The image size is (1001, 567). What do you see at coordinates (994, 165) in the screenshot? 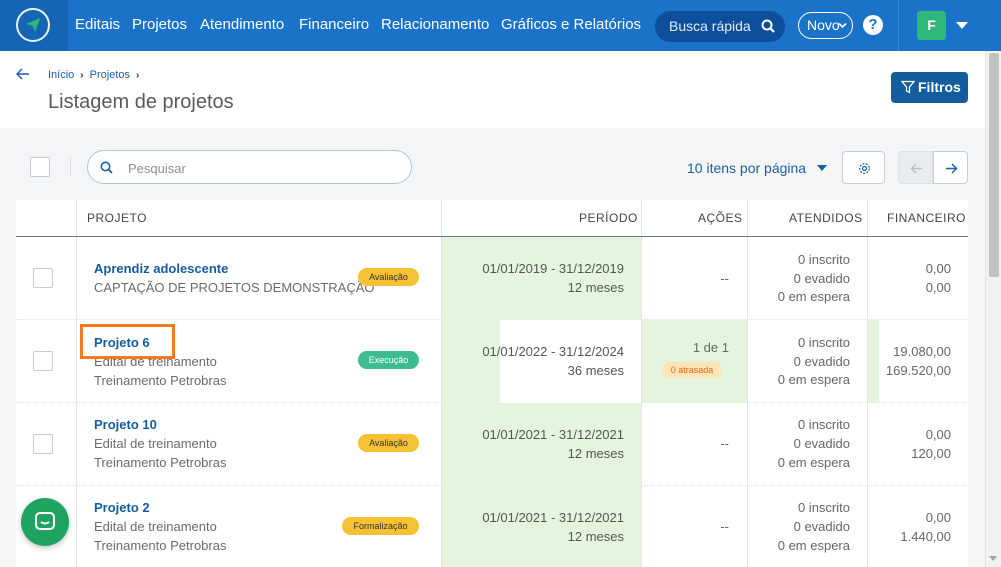
I see `scrollbar-thumb` at bounding box center [994, 165].